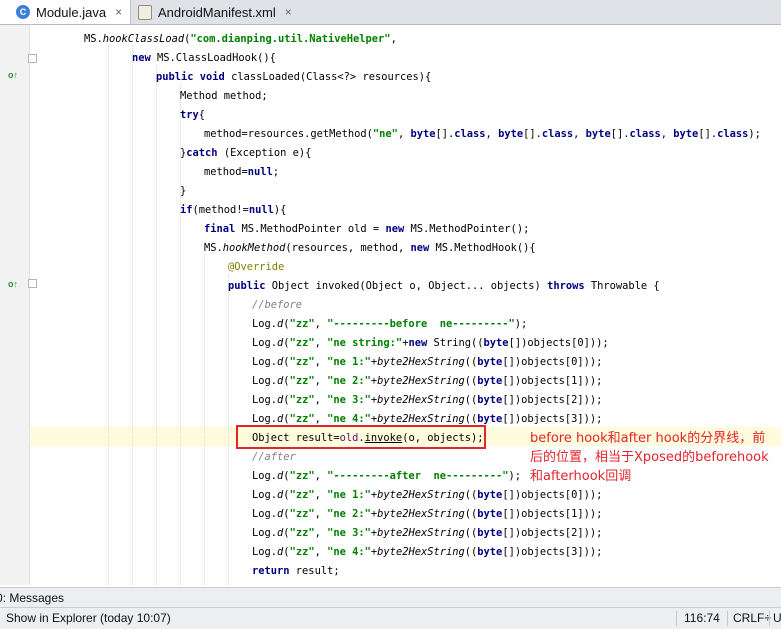  I want to click on code-token: [])objects[2]));, so click(552, 400).